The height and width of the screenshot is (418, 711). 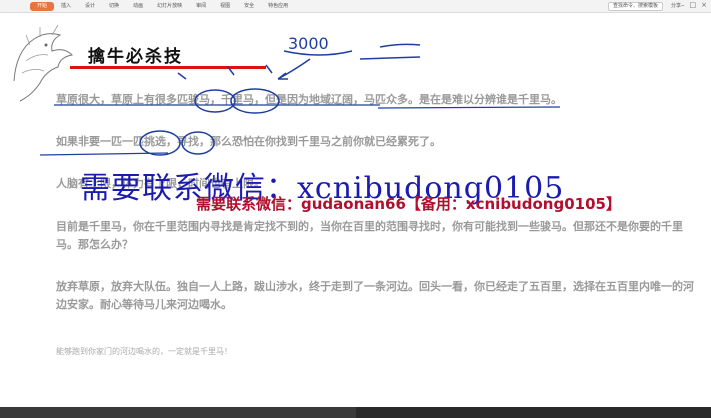 What do you see at coordinates (308, 43) in the screenshot?
I see `handwritten-number: 3000` at bounding box center [308, 43].